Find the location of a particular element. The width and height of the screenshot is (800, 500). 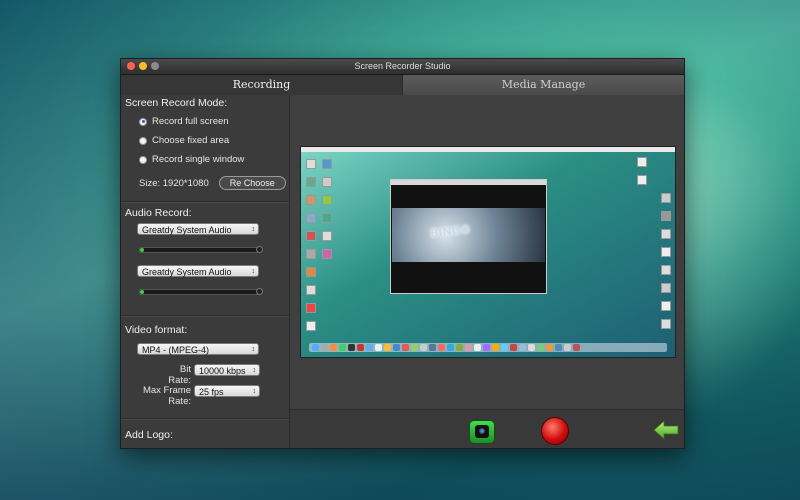

bitrate-select: 10000 kbps ↕ is located at coordinates (227, 370).